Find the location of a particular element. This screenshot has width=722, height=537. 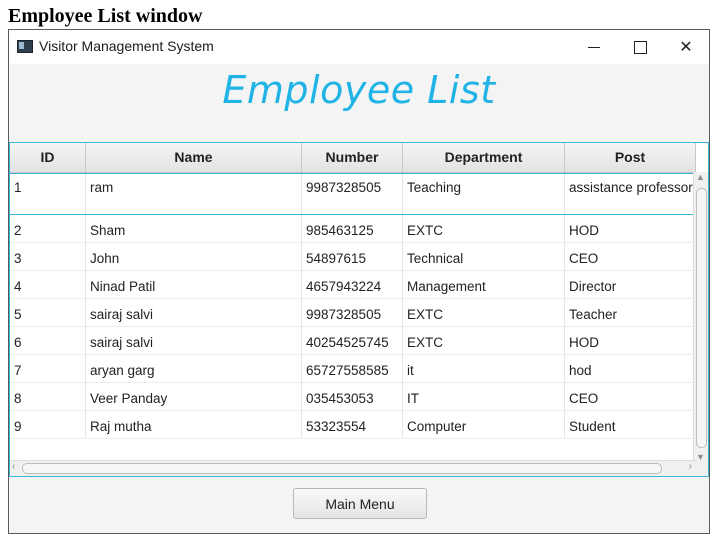

minimize-icon is located at coordinates (594, 47).